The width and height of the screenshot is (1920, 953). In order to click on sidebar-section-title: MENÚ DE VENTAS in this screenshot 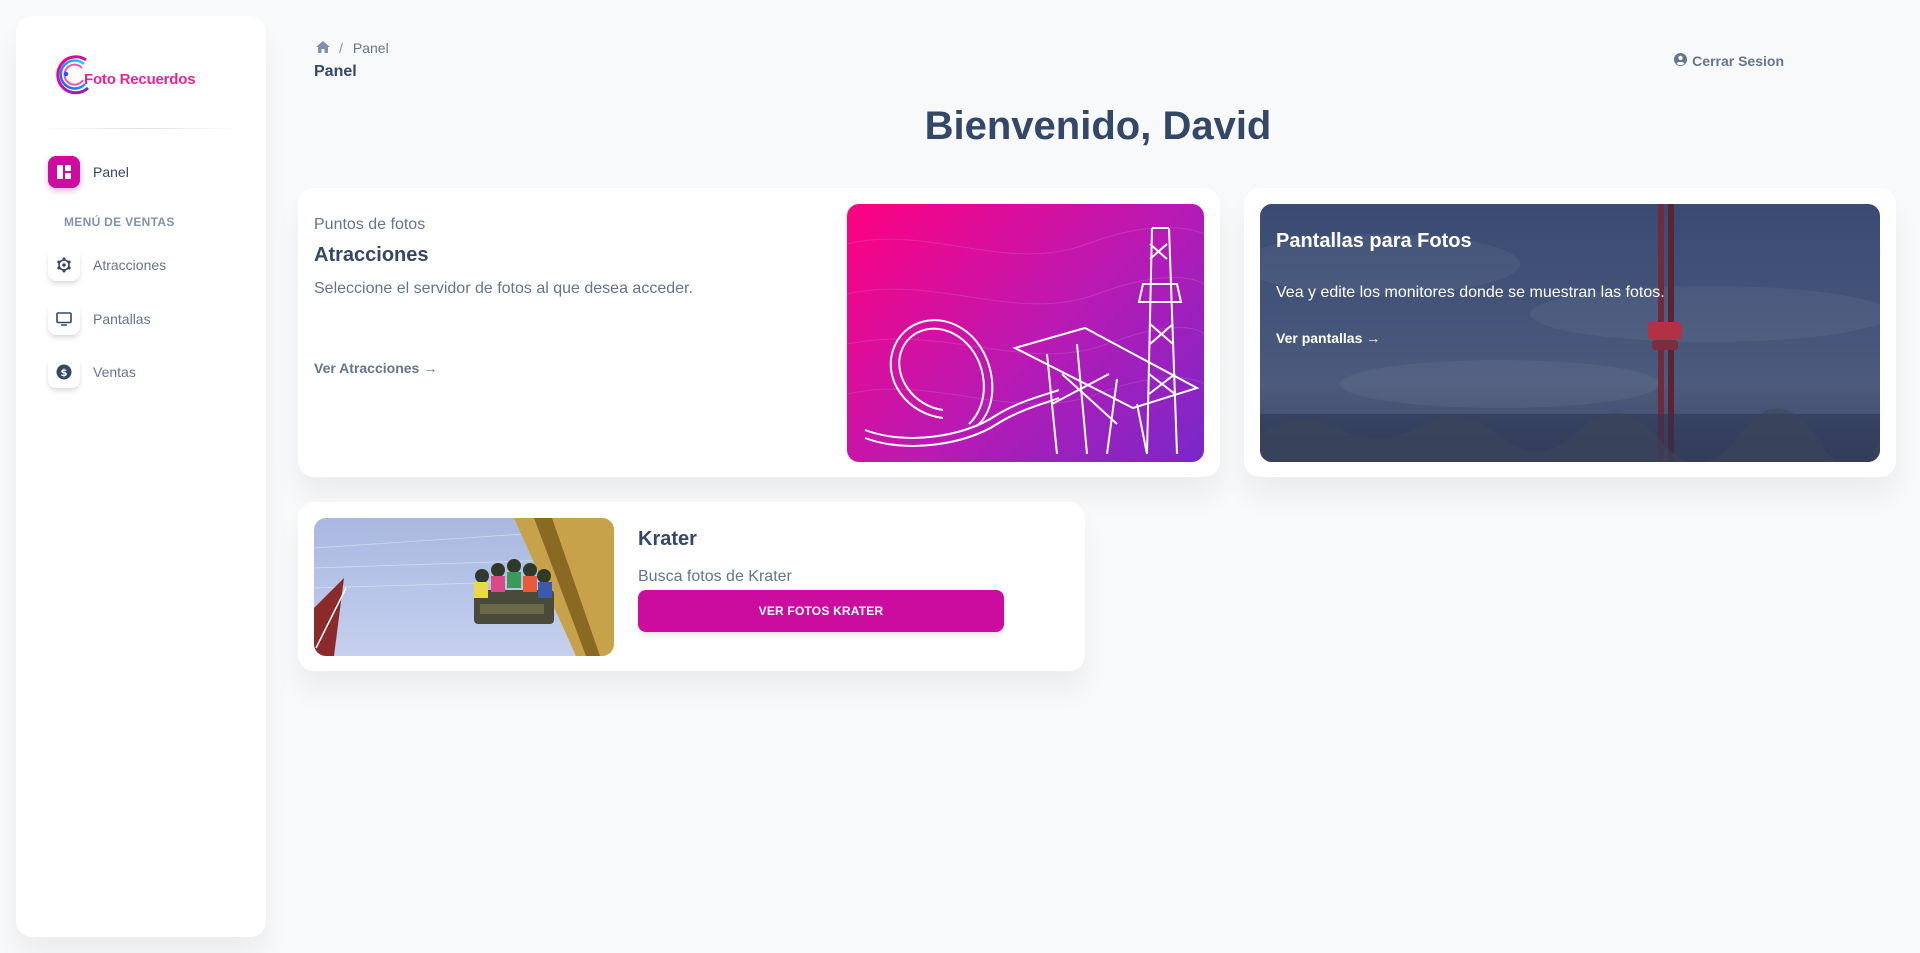, I will do `click(119, 222)`.